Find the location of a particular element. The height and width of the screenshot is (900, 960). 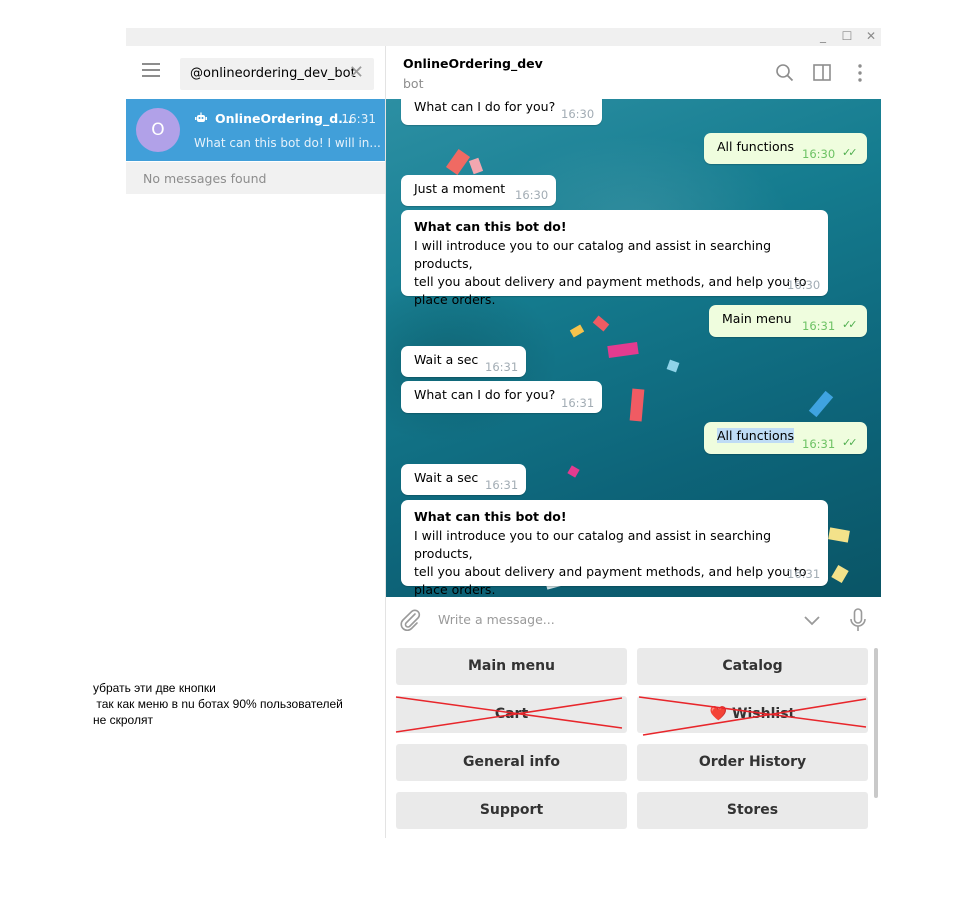

search-icon is located at coordinates (785, 73).